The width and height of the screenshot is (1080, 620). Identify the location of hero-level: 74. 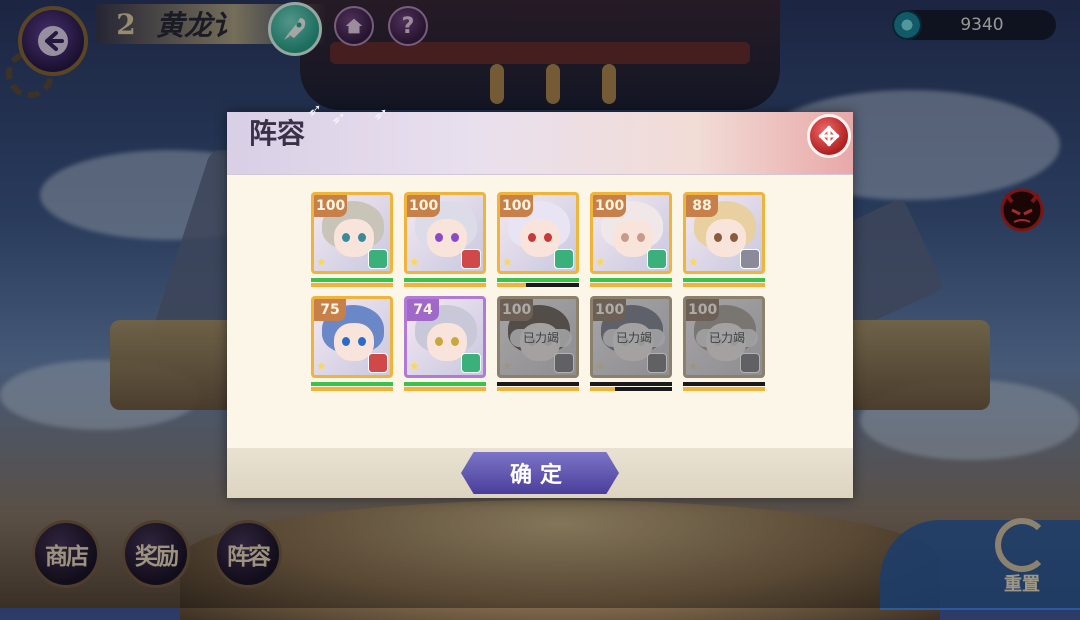
(423, 310).